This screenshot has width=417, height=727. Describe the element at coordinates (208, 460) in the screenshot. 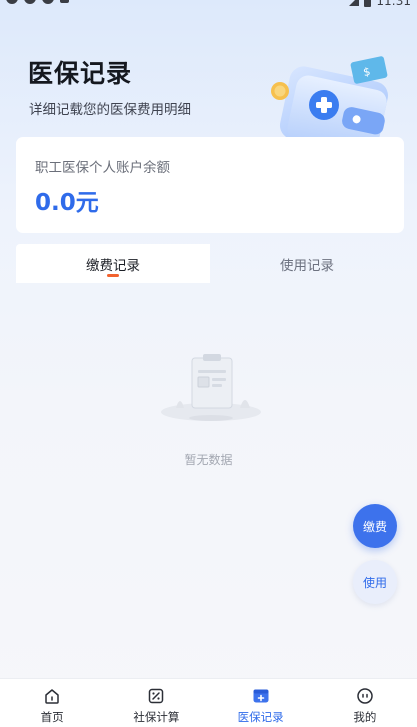

I see `empty-state-text: 暂无数据` at that location.